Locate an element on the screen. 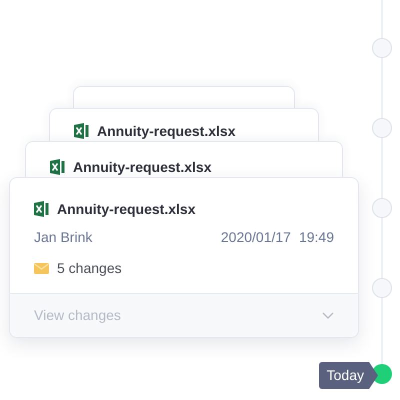  envelope-icon is located at coordinates (41, 268).